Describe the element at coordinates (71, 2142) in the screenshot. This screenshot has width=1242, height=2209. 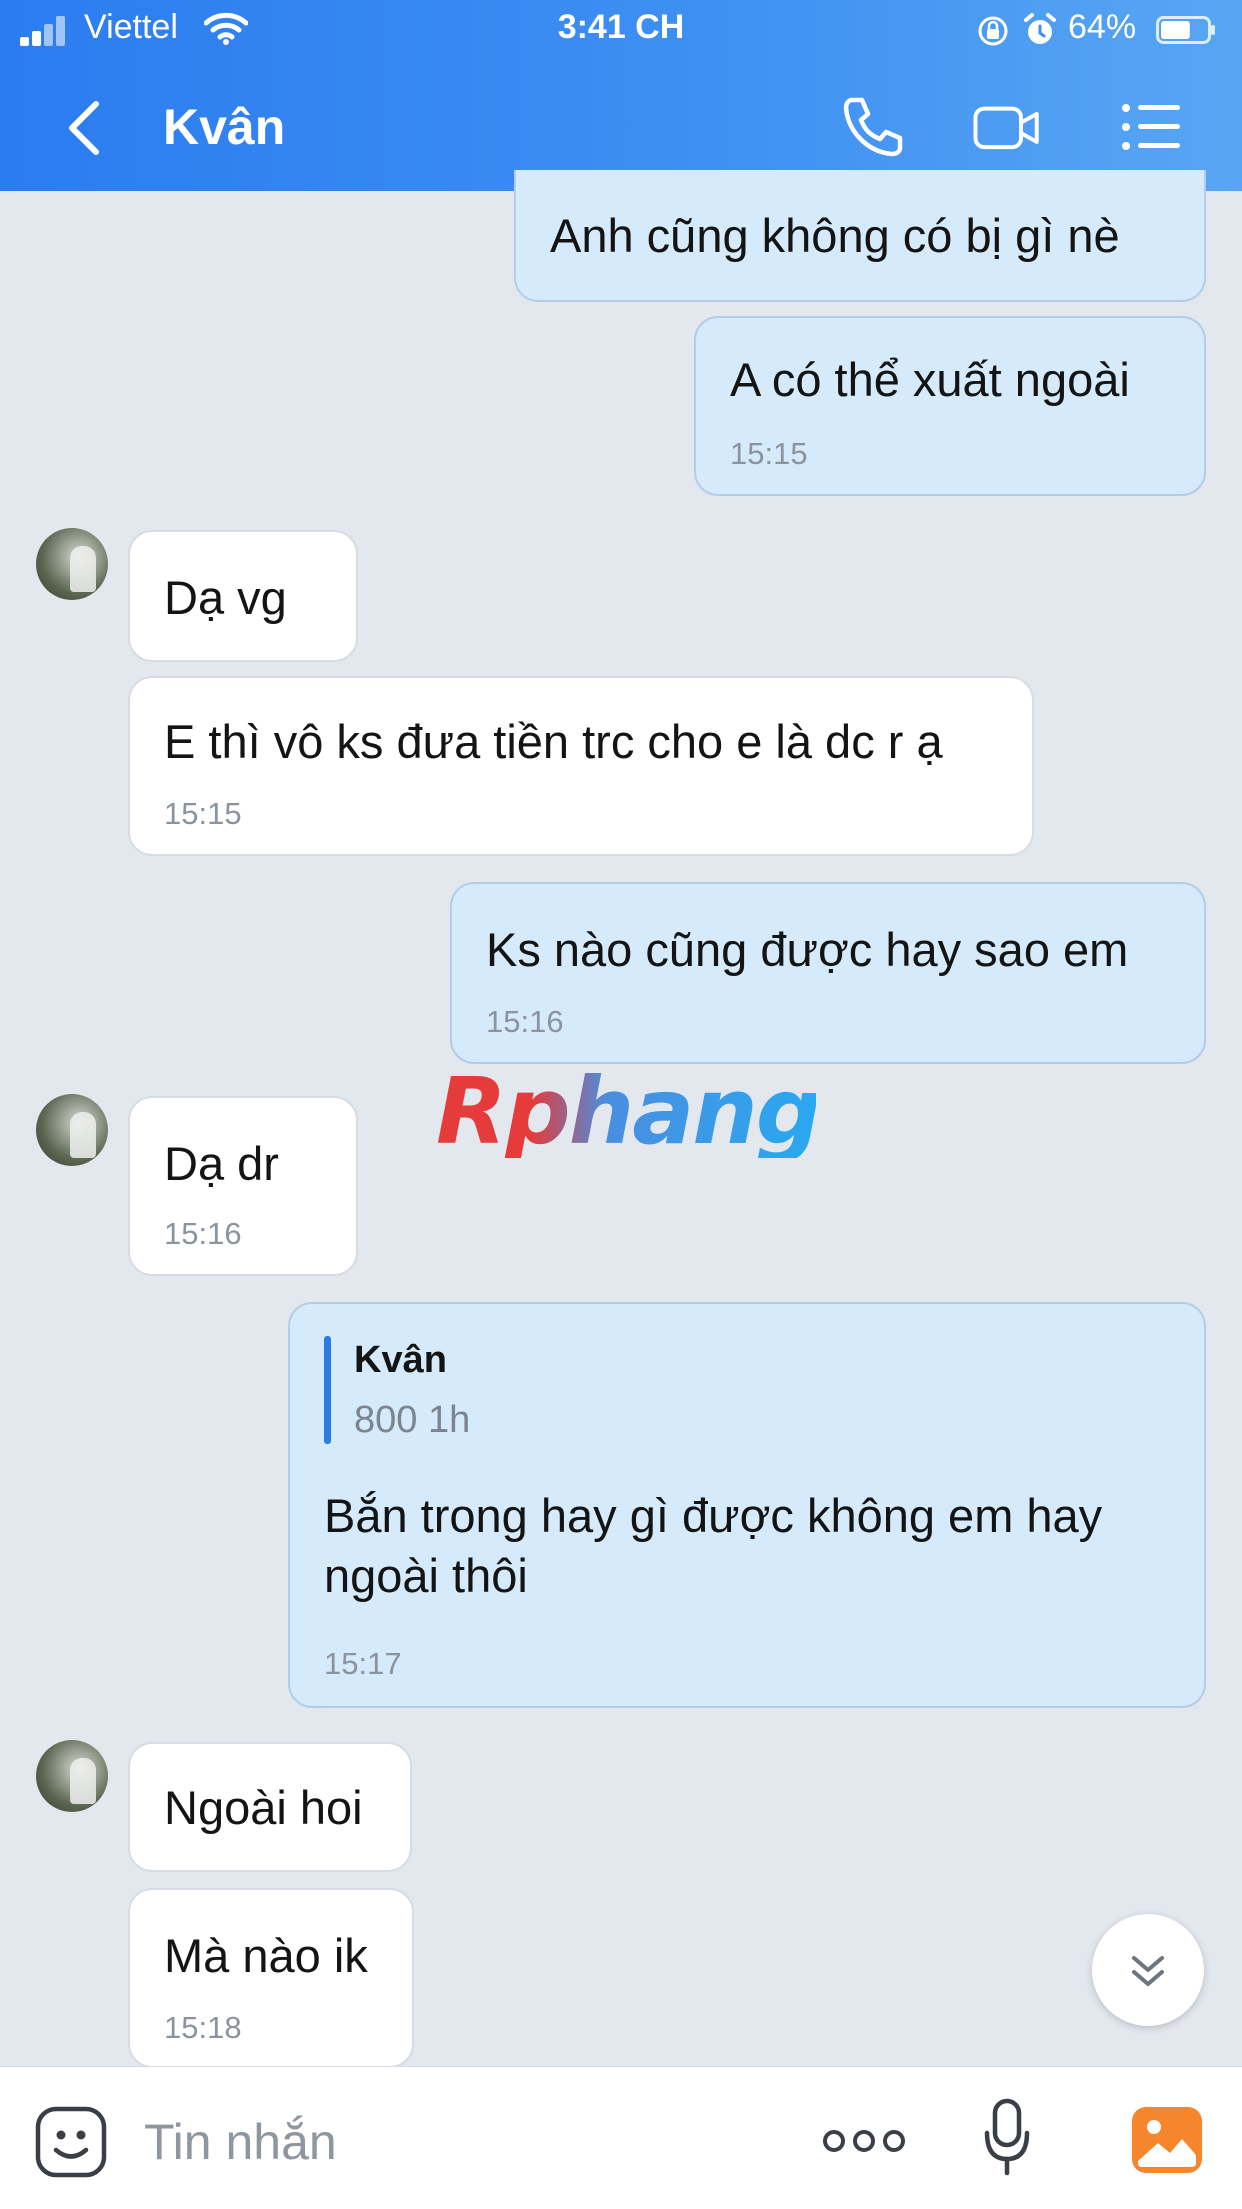
I see `sticker-icon` at that location.